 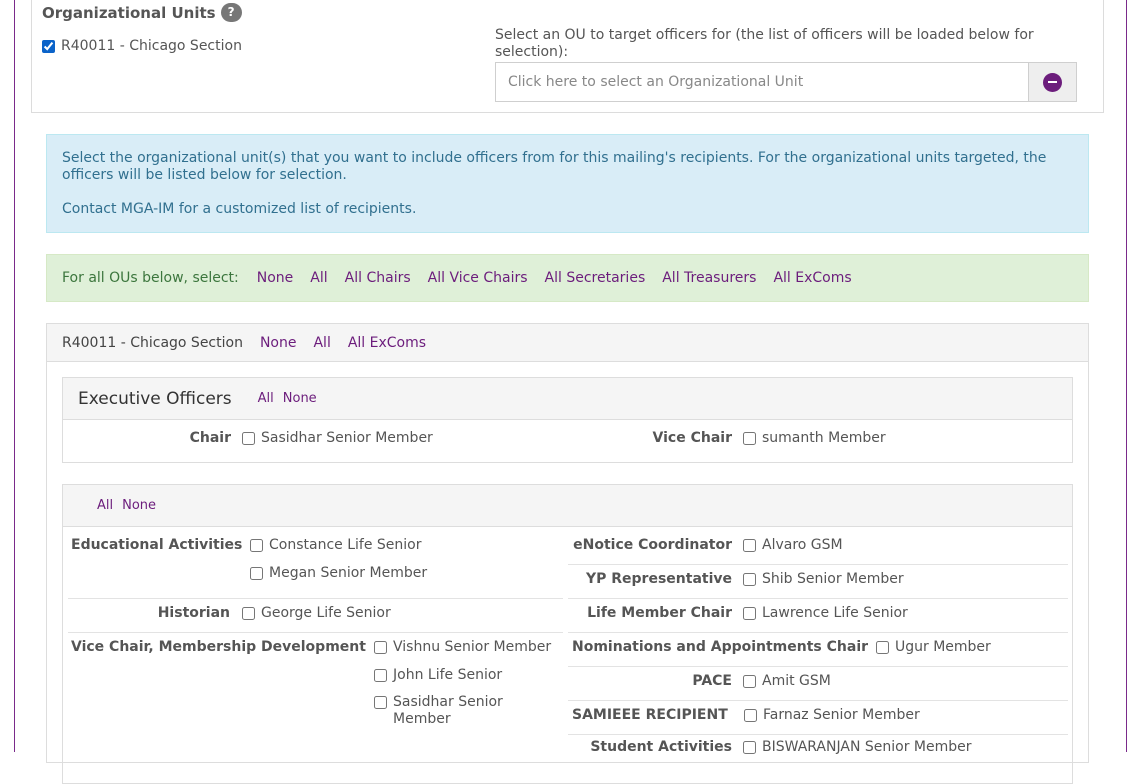 What do you see at coordinates (378, 278) in the screenshot?
I see `select-all-chairs-link: All Chairs` at bounding box center [378, 278].